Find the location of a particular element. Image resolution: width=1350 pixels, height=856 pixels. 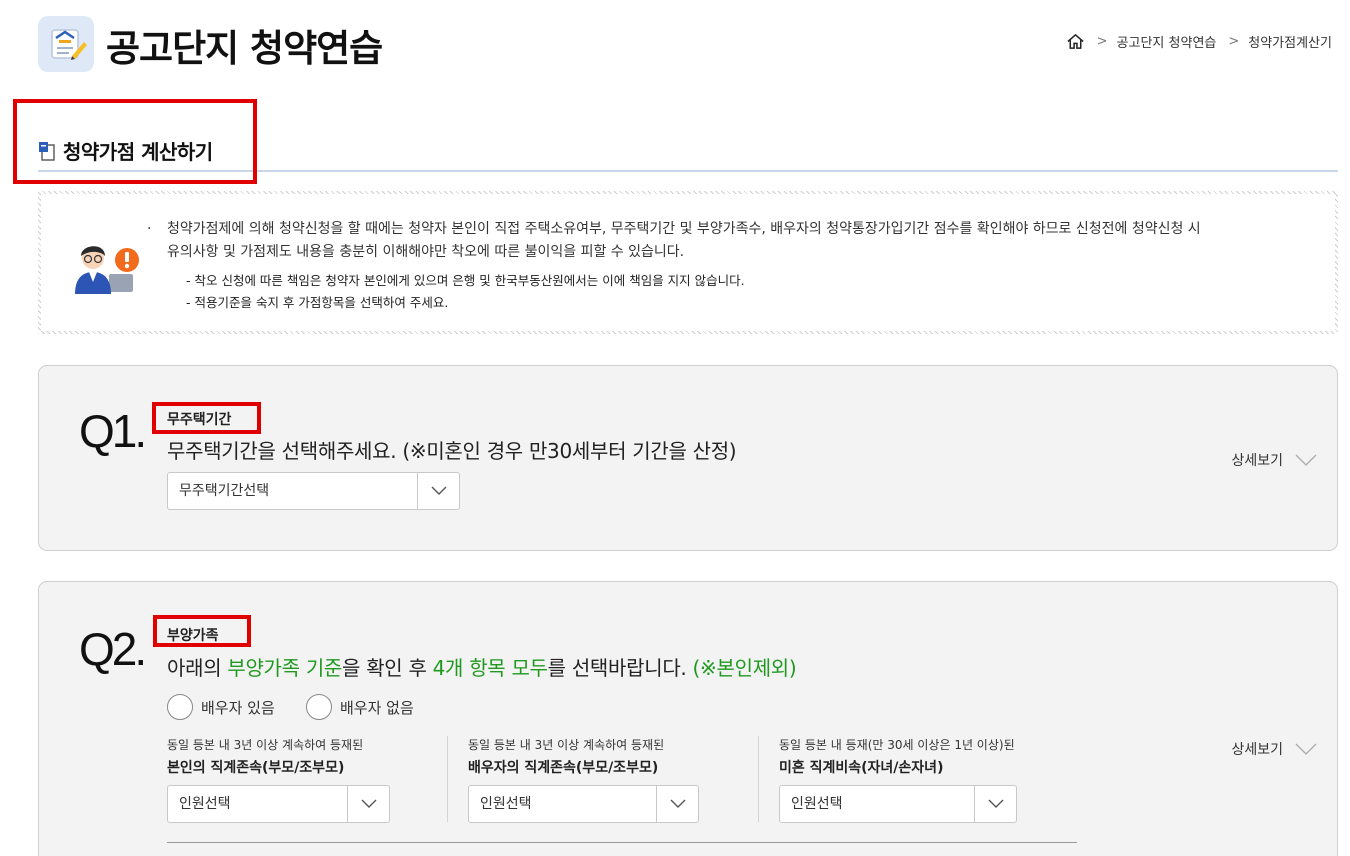

spouse-ancestors-select: 인원선택 is located at coordinates (583, 804).